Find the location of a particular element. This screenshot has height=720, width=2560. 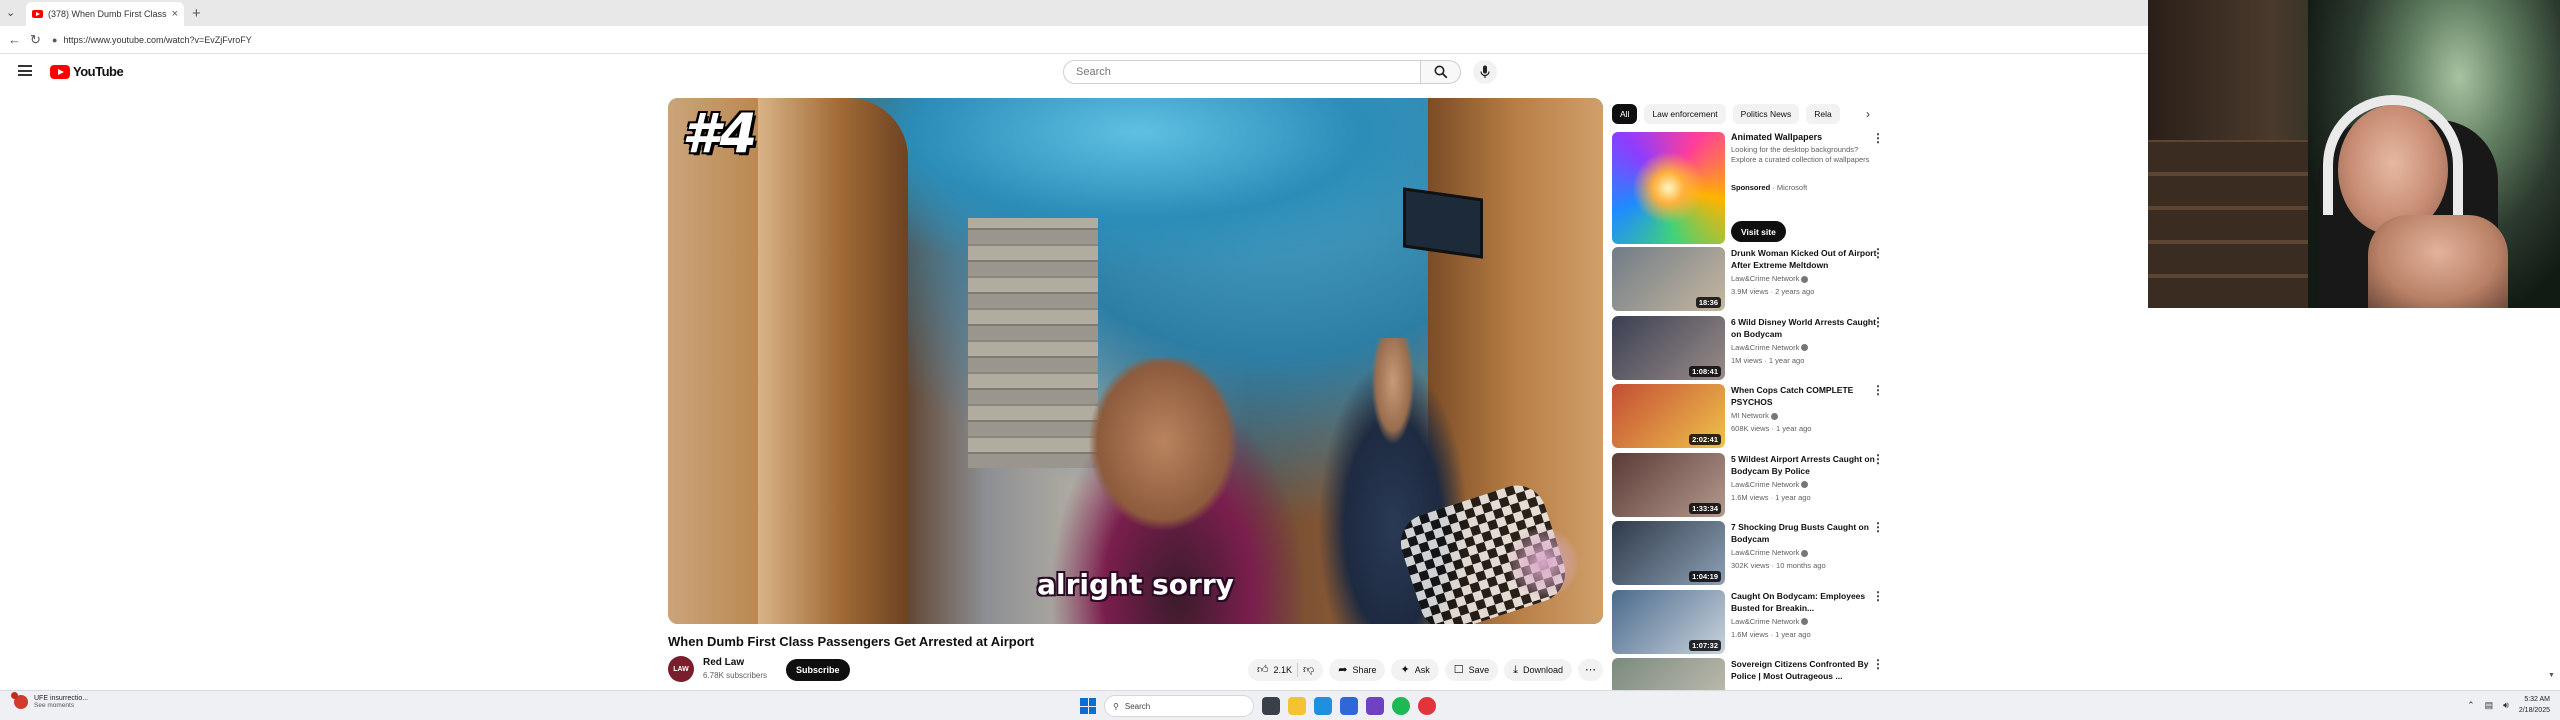

taskbar-search: ⚲ Search is located at coordinates (1179, 706).